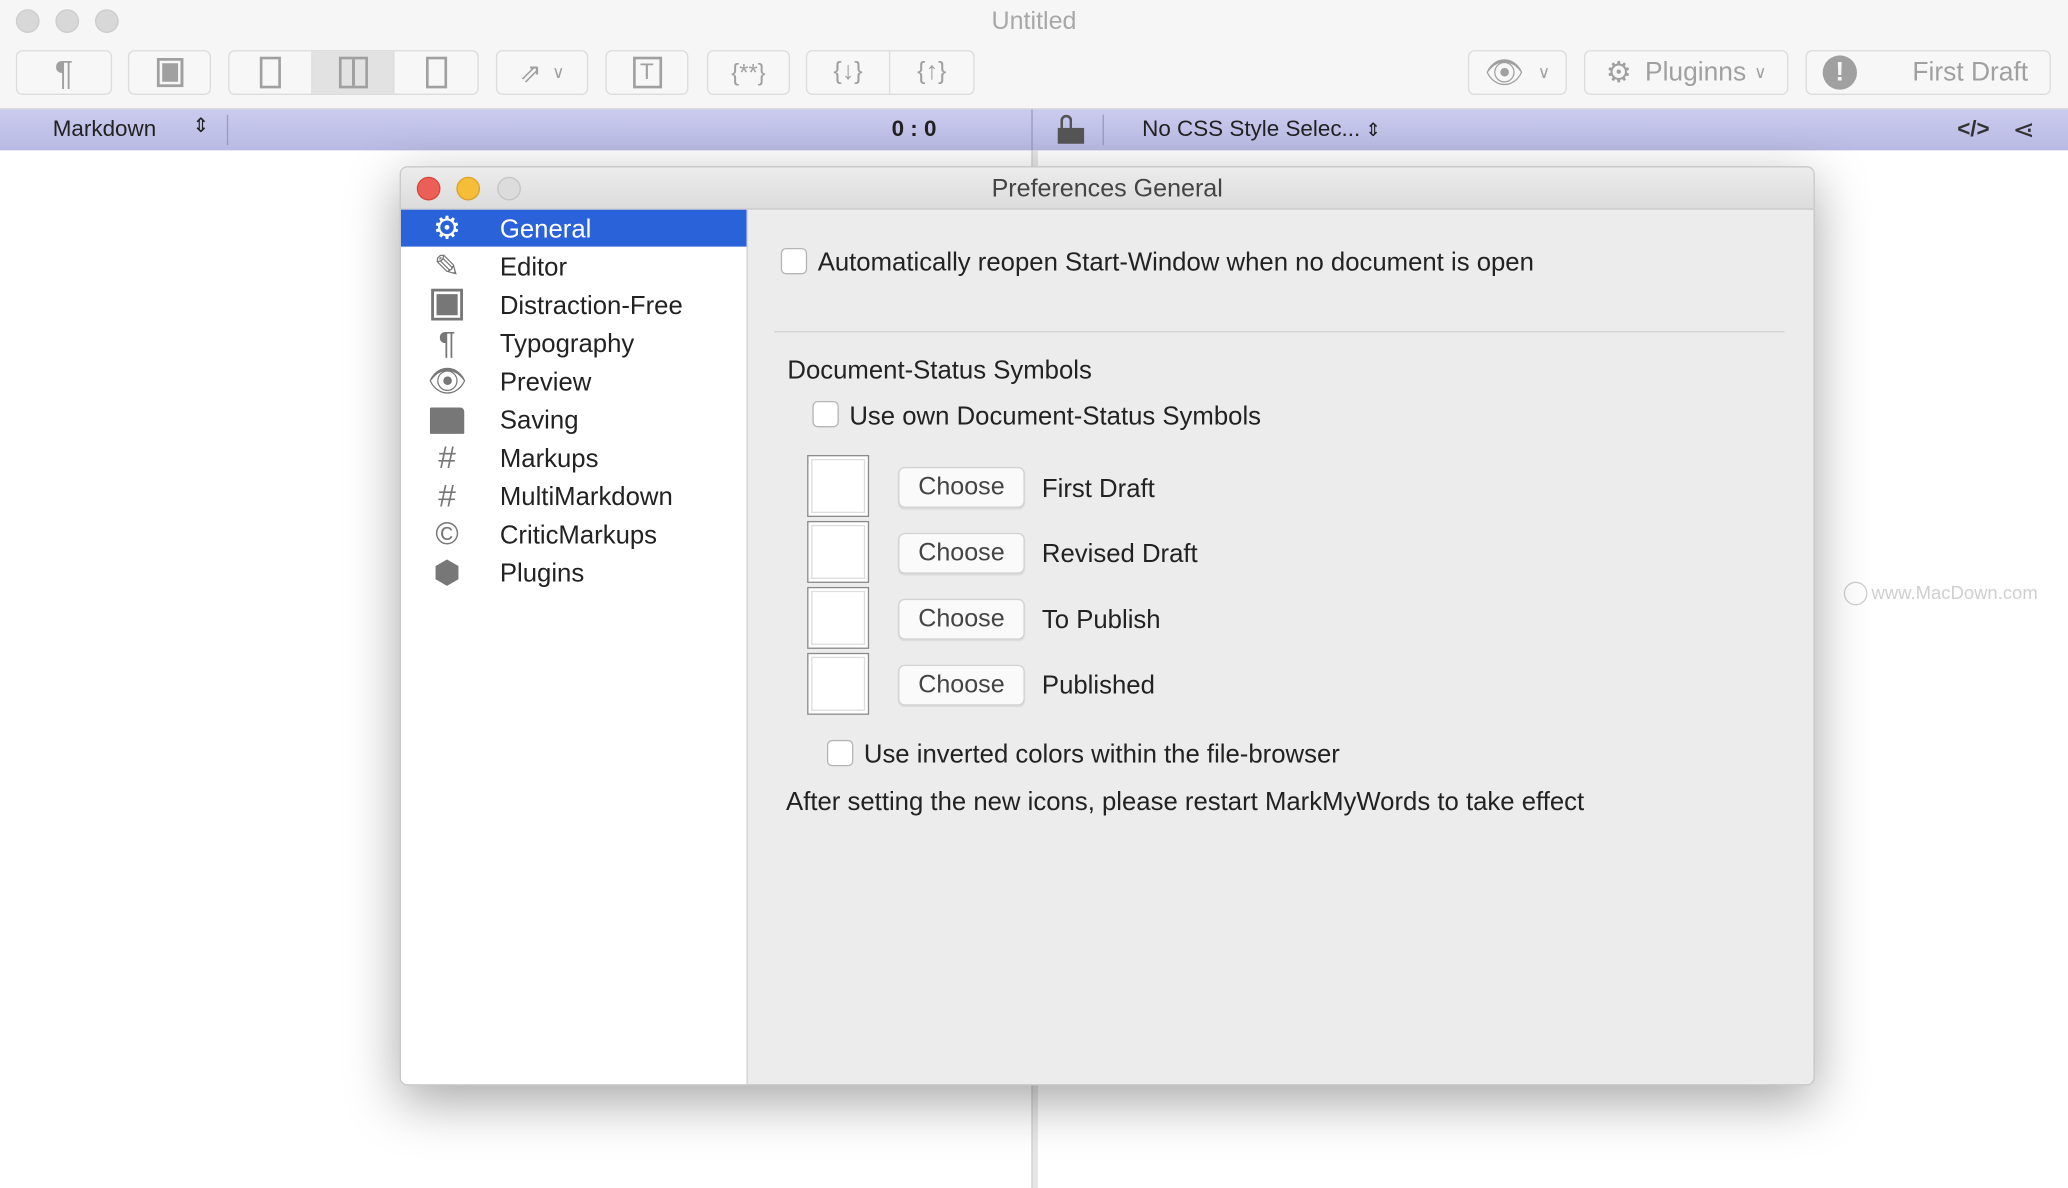 The width and height of the screenshot is (2068, 1188). Describe the element at coordinates (1973, 129) in the screenshot. I see `code-icon: </>` at that location.